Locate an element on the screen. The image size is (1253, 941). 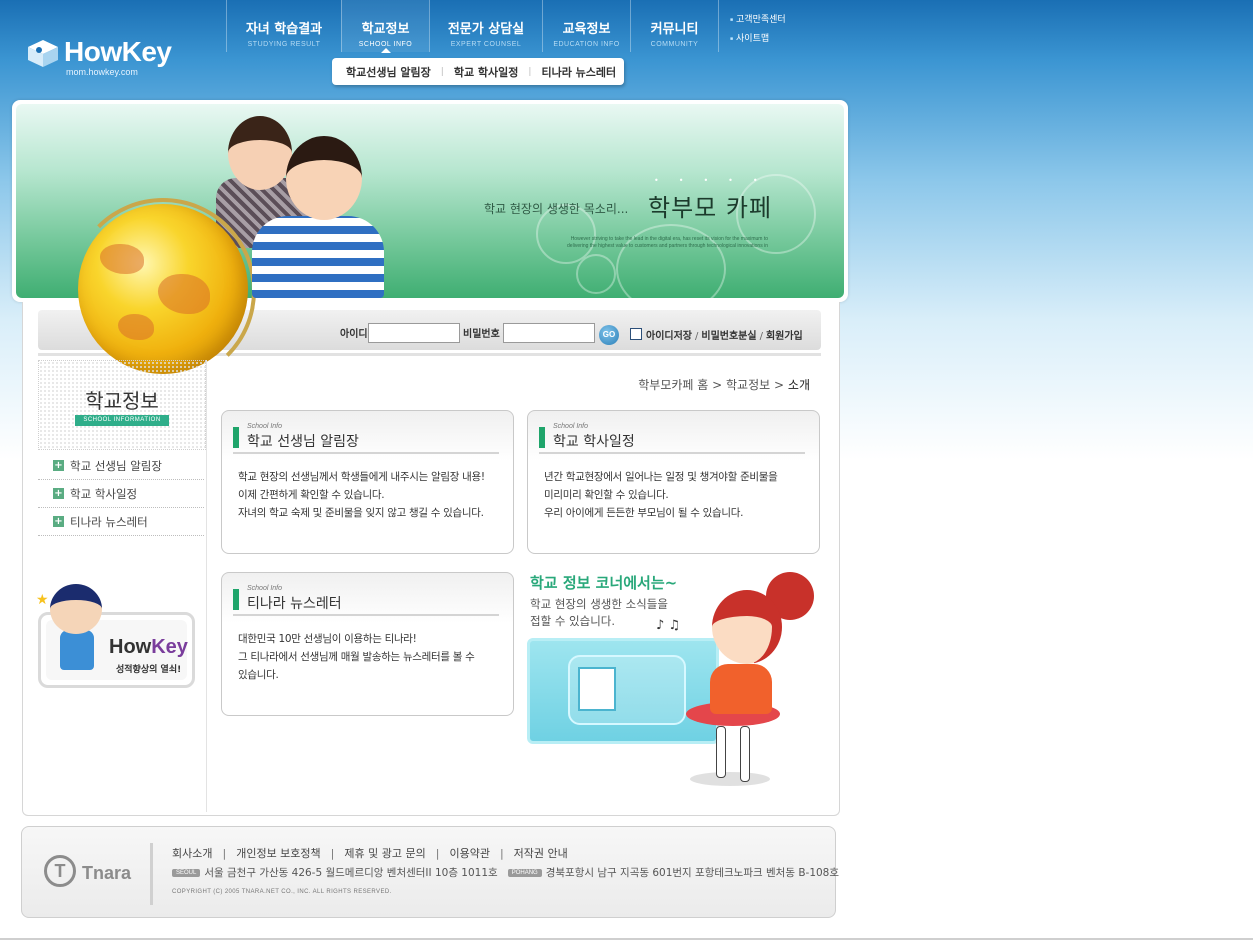
gnb-label: 전문가 상담실 is located at coordinates (486, 29).